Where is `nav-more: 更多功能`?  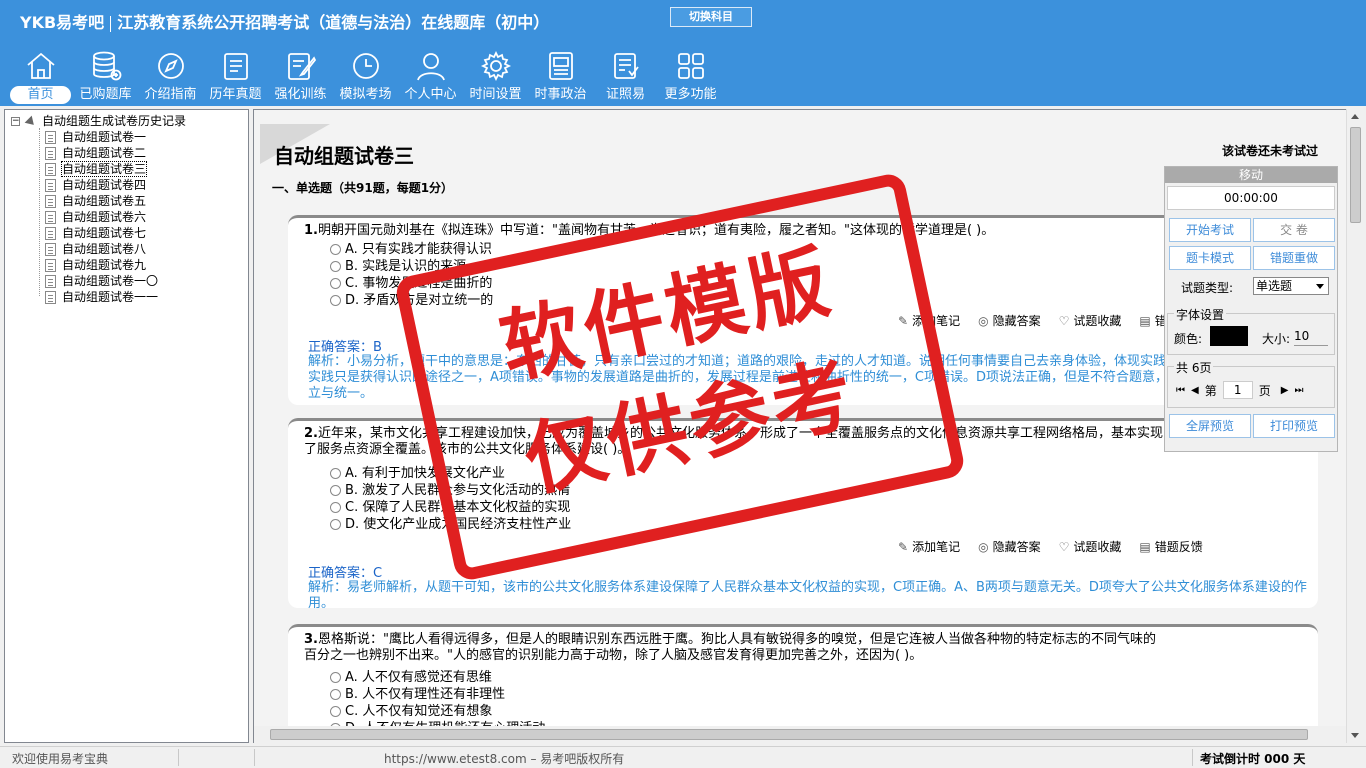 nav-more: 更多功能 is located at coordinates (690, 76).